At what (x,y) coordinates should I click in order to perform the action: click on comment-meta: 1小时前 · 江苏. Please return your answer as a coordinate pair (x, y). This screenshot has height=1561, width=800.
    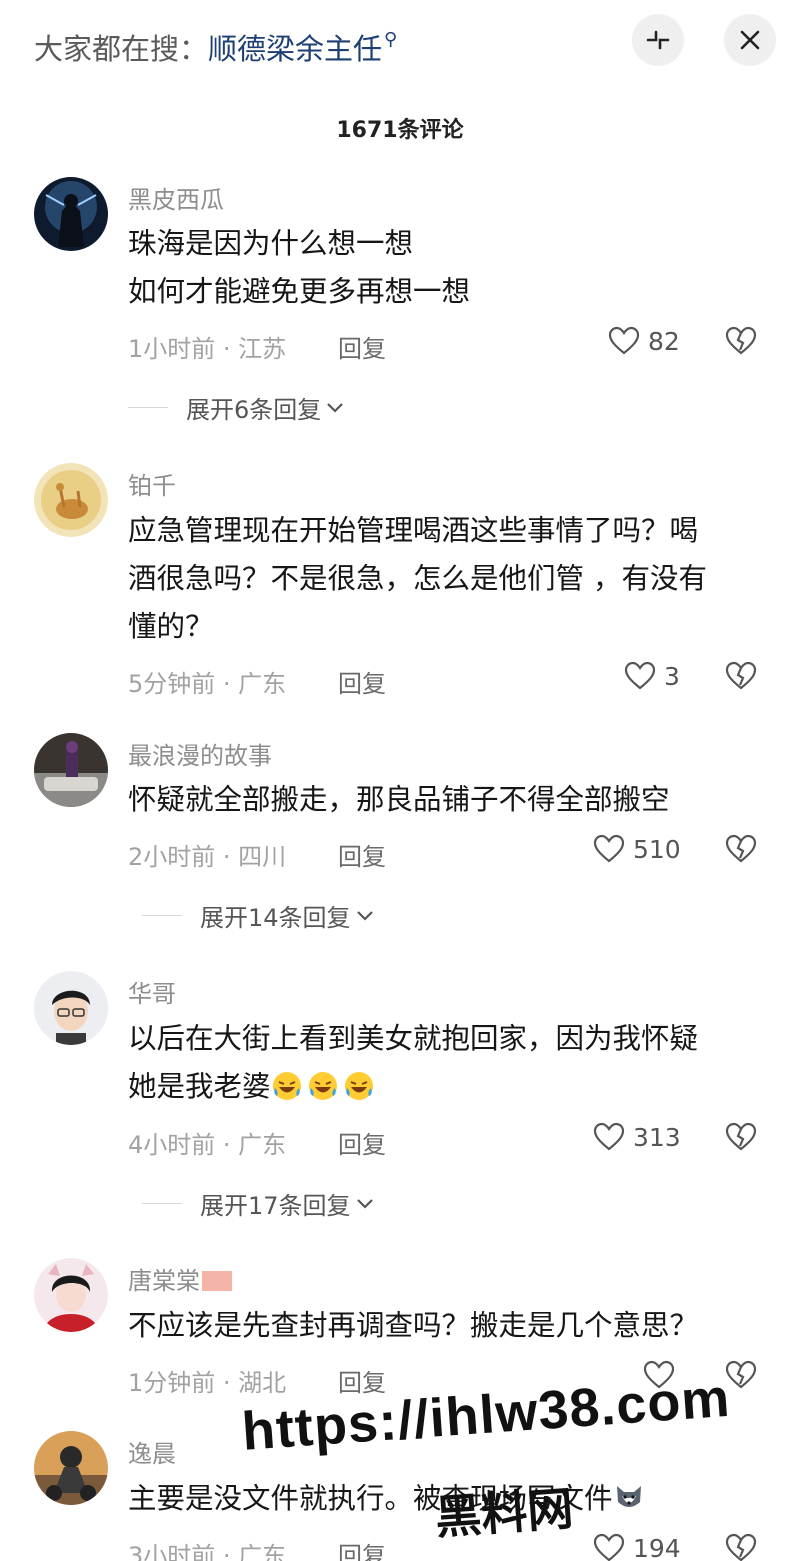
    Looking at the image, I should click on (207, 349).